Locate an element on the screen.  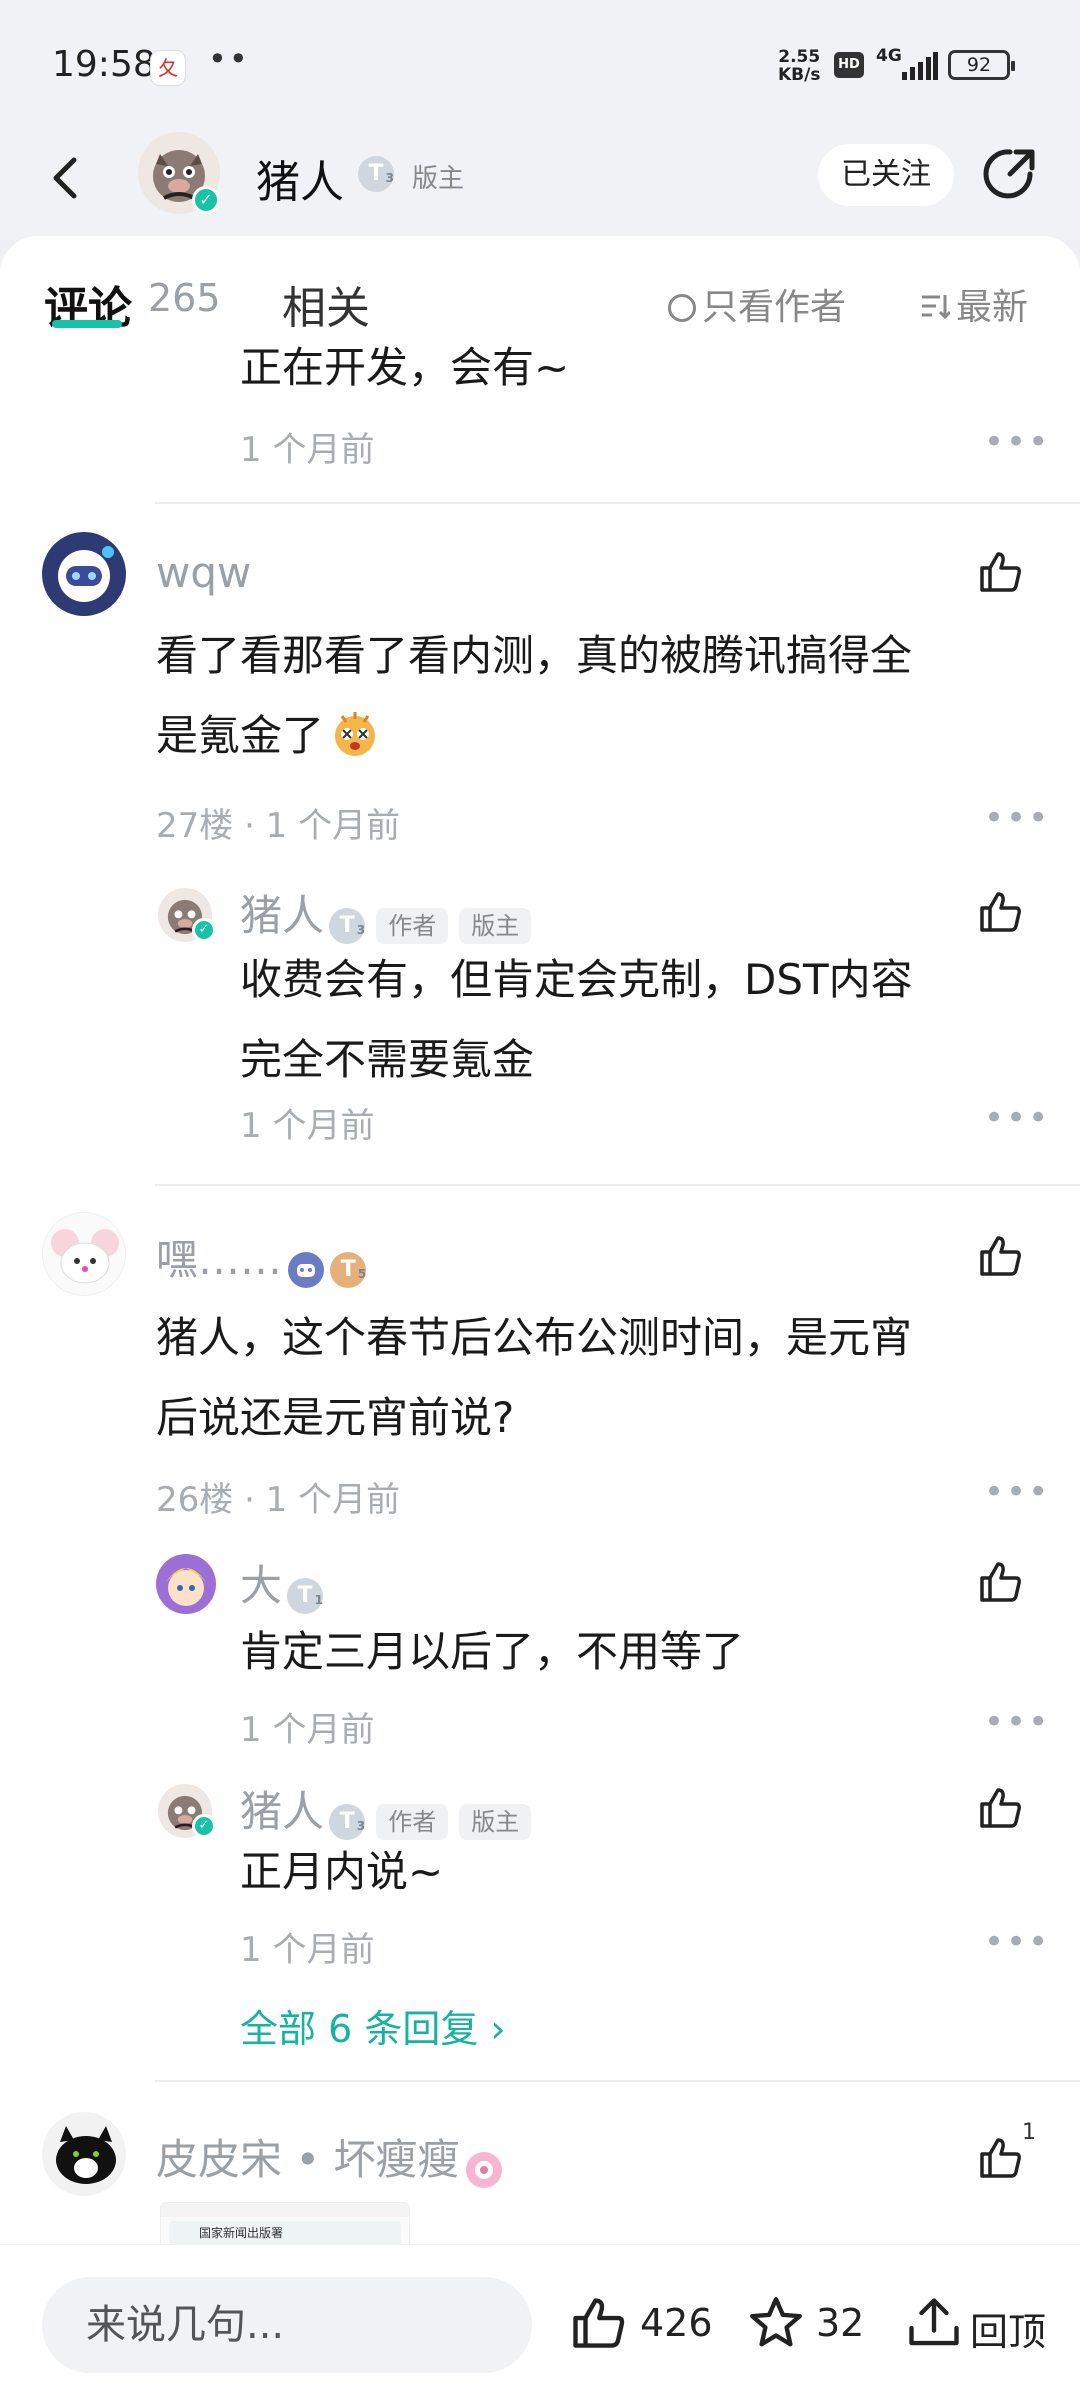
sort-button: 最新 is located at coordinates (974, 304).